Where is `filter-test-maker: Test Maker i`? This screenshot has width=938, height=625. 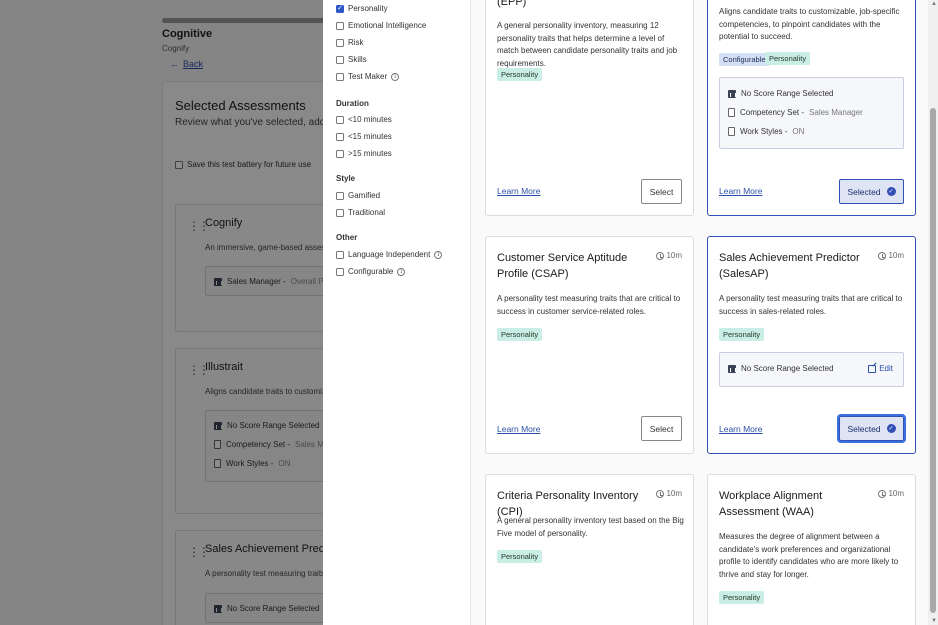 filter-test-maker: Test Maker i is located at coordinates (368, 76).